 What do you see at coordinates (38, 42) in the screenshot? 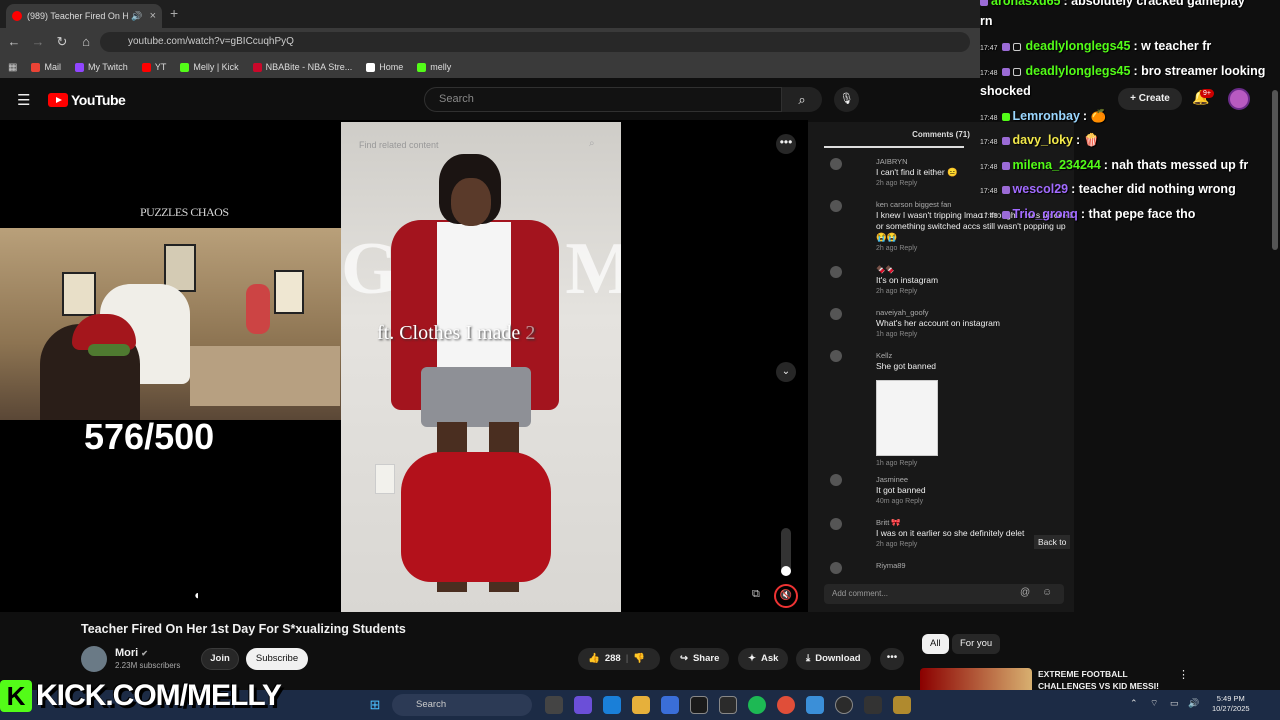
I see `forward-arrow-icon: →` at bounding box center [38, 42].